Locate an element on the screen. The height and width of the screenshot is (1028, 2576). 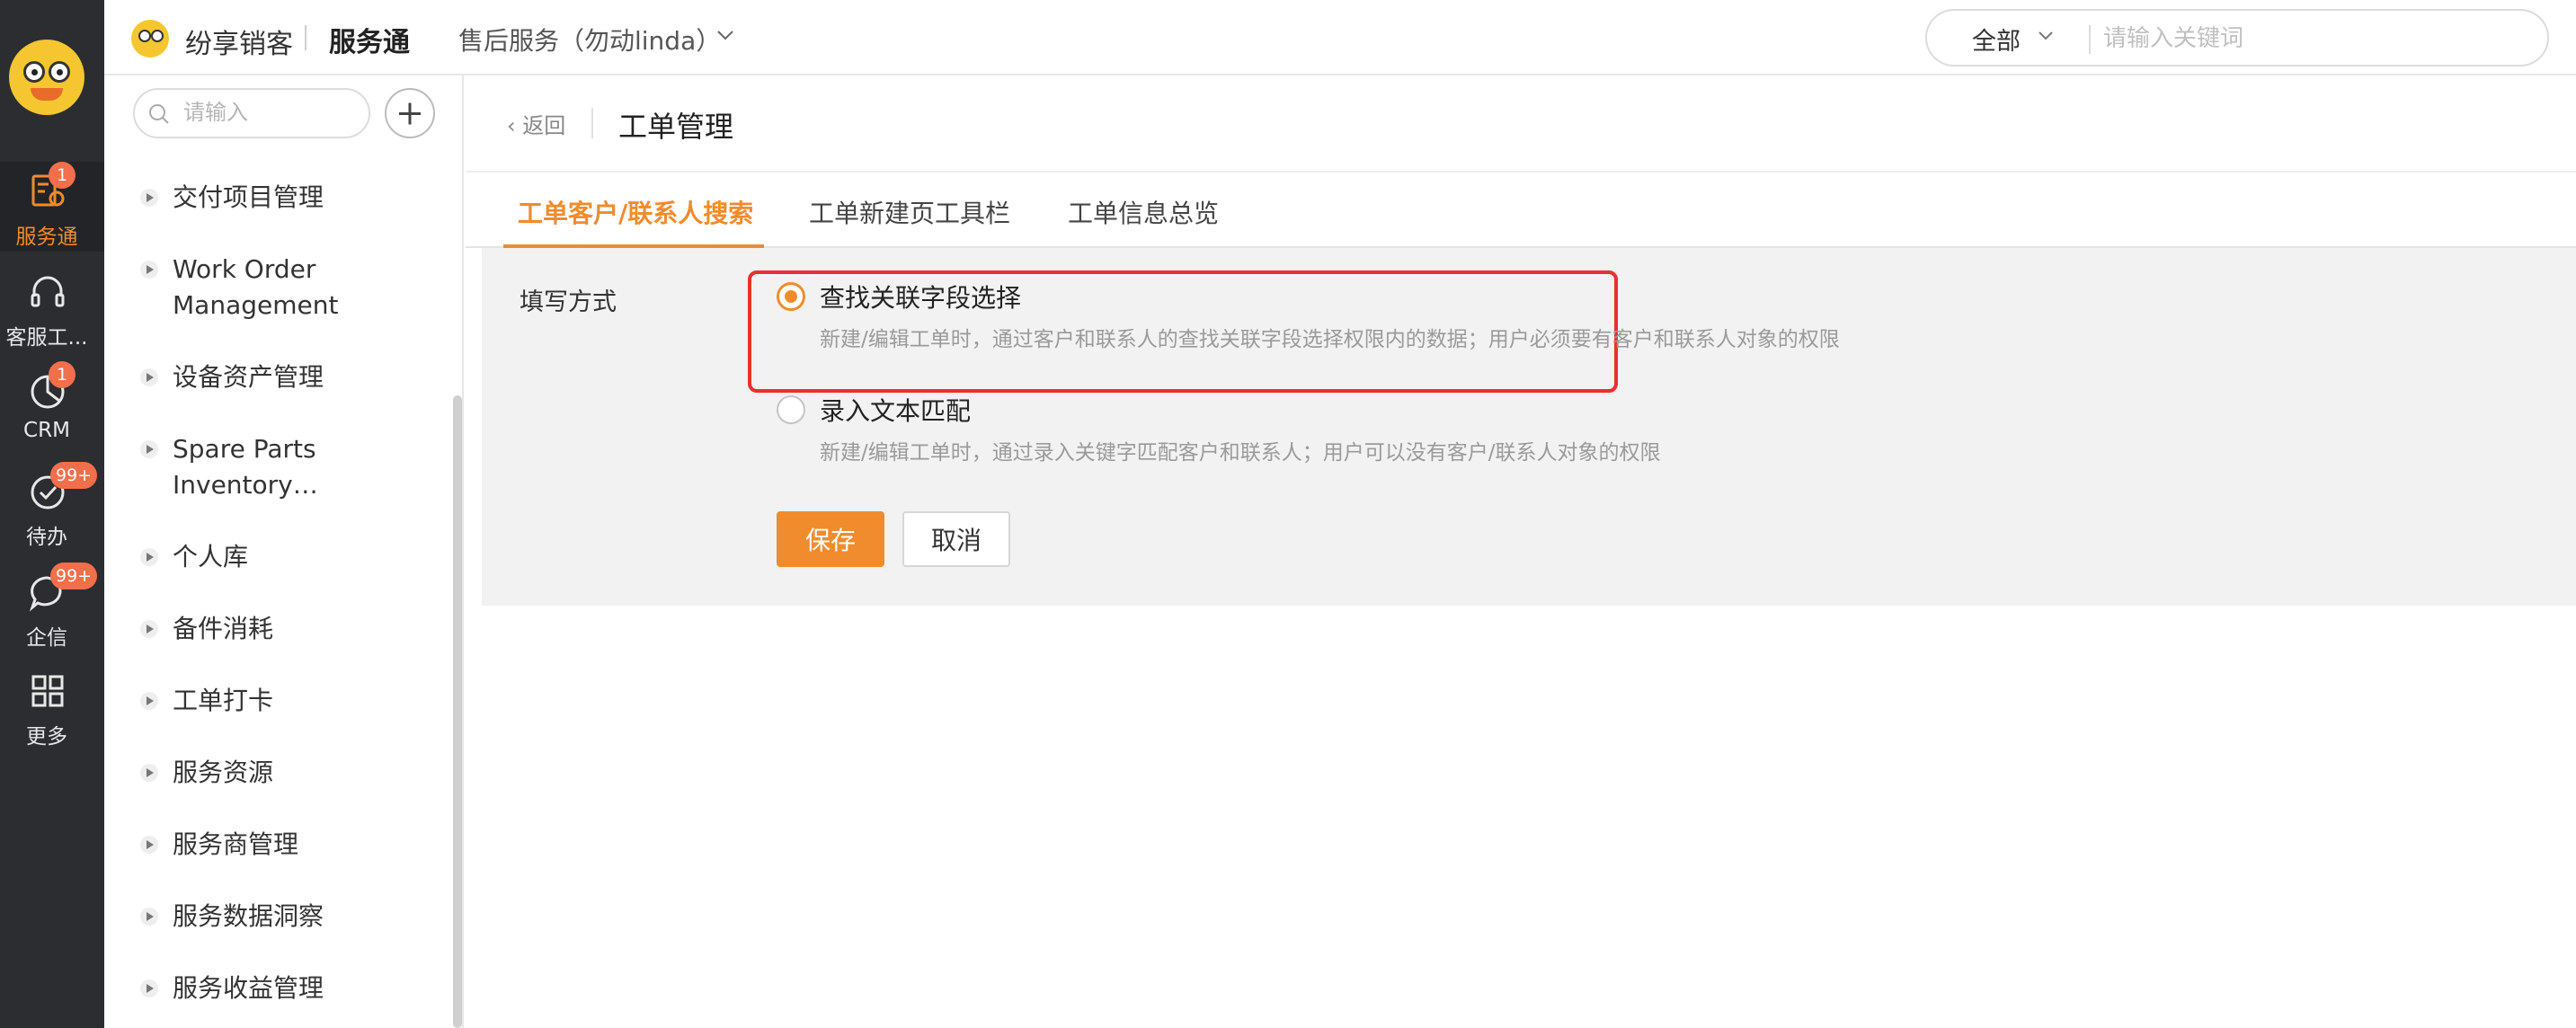
rail-label: 待办 is located at coordinates (46, 537).